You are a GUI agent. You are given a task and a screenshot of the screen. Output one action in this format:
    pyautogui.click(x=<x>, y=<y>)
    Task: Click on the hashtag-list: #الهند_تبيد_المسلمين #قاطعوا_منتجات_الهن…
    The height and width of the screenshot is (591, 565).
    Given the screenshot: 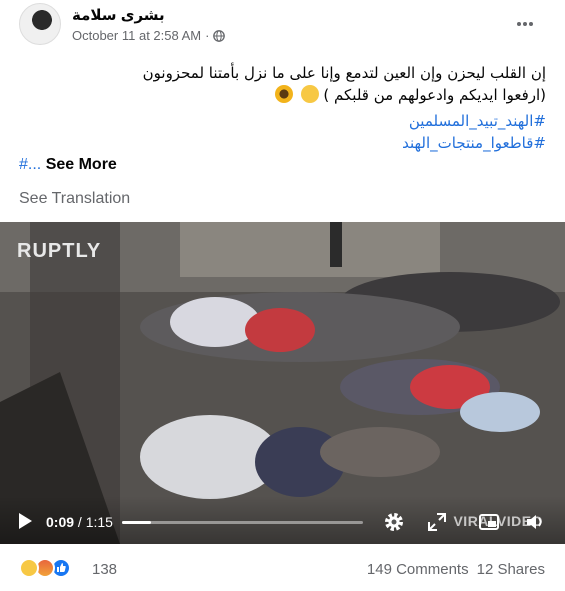 What is the action you would take?
    pyautogui.click(x=474, y=132)
    